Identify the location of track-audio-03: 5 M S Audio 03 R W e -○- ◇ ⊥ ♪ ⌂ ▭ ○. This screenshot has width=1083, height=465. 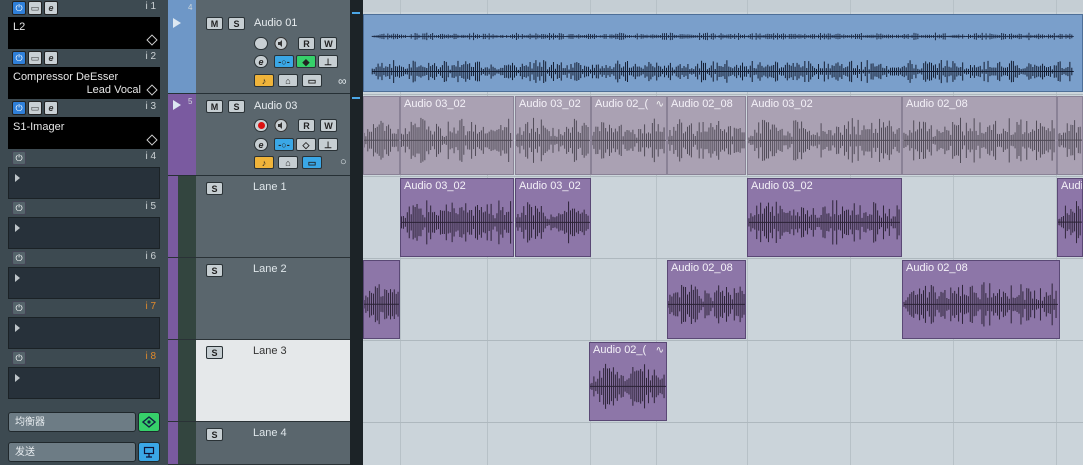
(259, 135).